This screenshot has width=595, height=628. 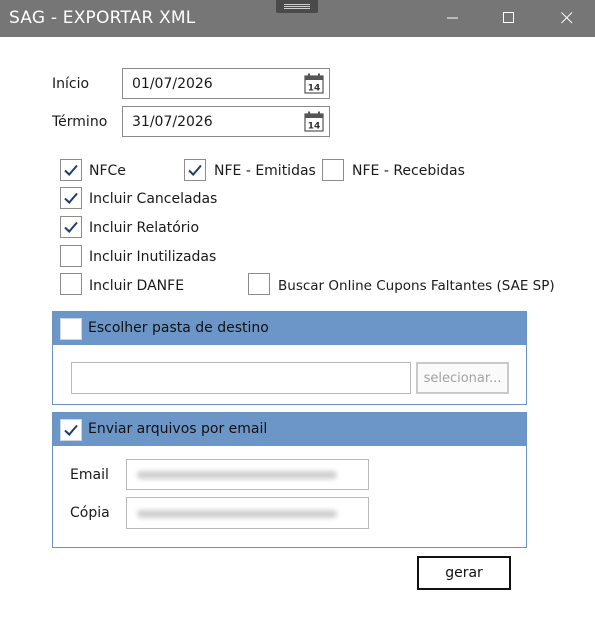 I want to click on incluir-canceladas-checkbox, so click(x=71, y=198).